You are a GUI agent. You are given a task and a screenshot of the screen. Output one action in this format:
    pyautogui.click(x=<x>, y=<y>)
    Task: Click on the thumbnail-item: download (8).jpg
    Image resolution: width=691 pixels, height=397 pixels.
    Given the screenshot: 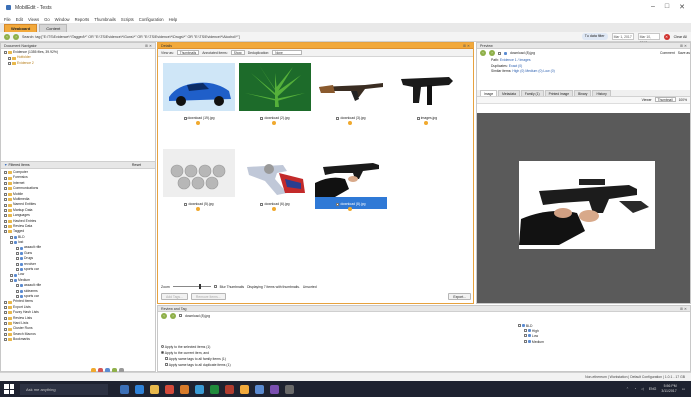 What is the action you would take?
    pyautogui.click(x=351, y=180)
    